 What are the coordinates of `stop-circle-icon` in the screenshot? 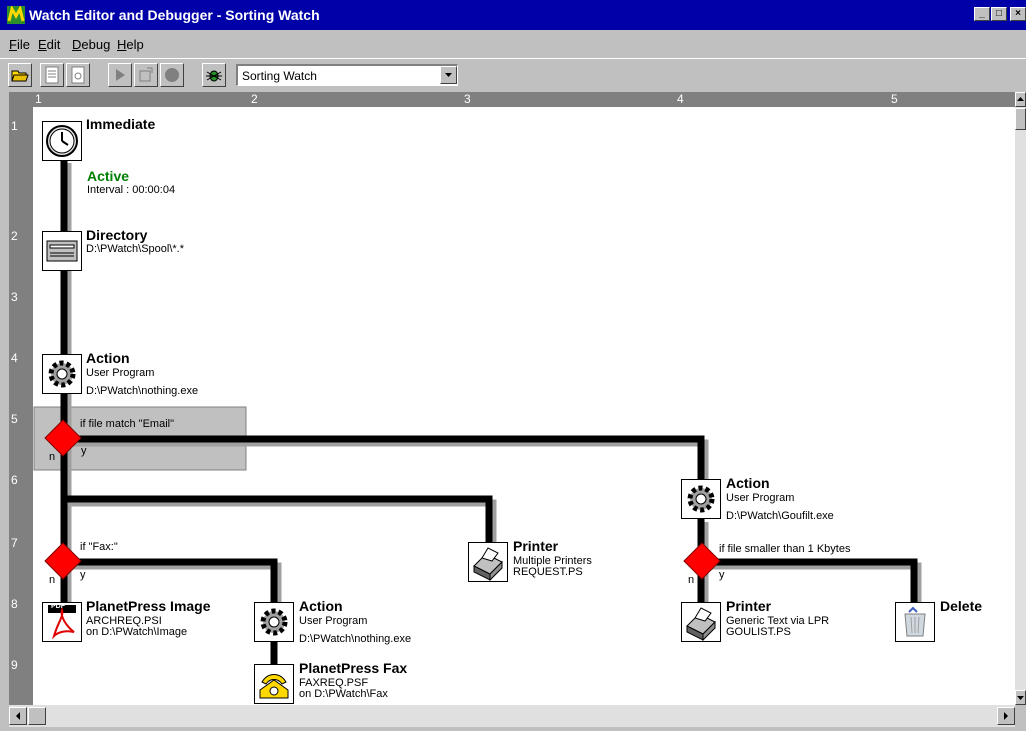 It's located at (172, 75).